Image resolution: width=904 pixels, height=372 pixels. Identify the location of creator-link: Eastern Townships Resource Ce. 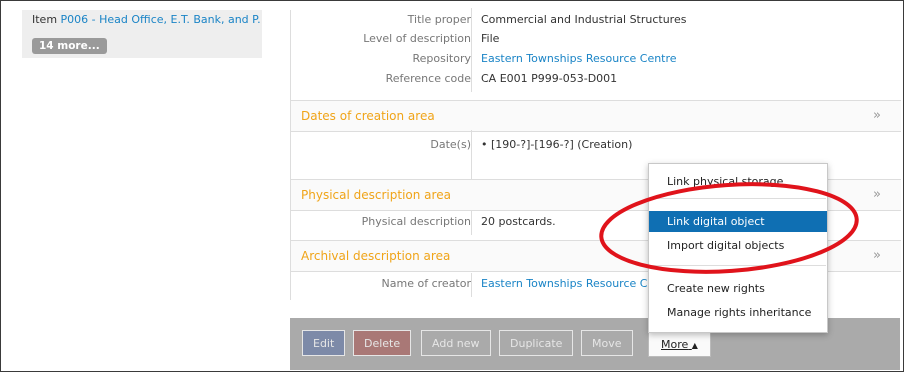
(567, 283).